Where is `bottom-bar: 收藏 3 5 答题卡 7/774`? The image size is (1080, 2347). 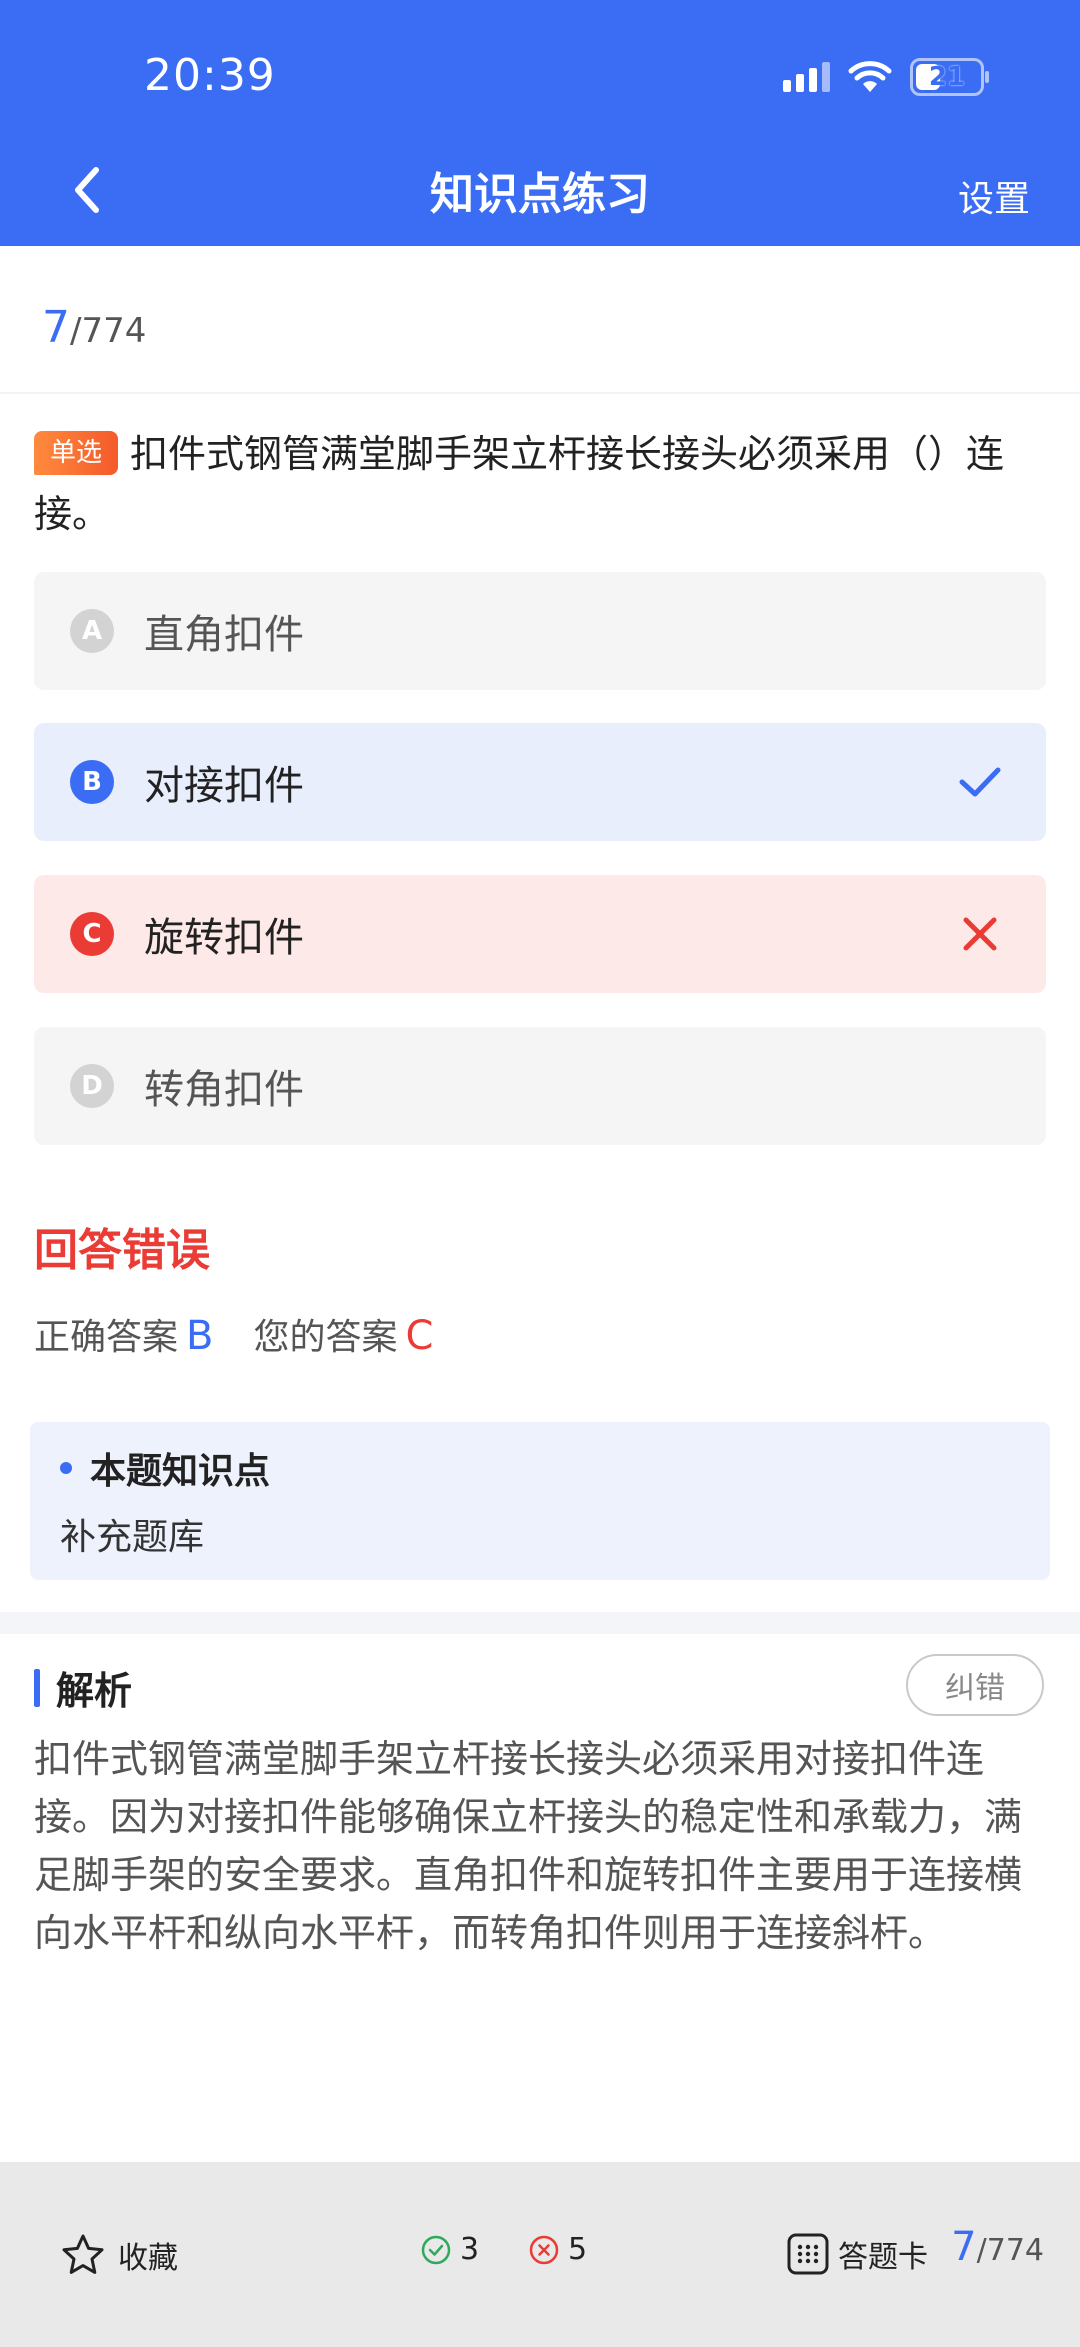
bottom-bar: 收藏 3 5 答题卡 7/774 is located at coordinates (540, 2254).